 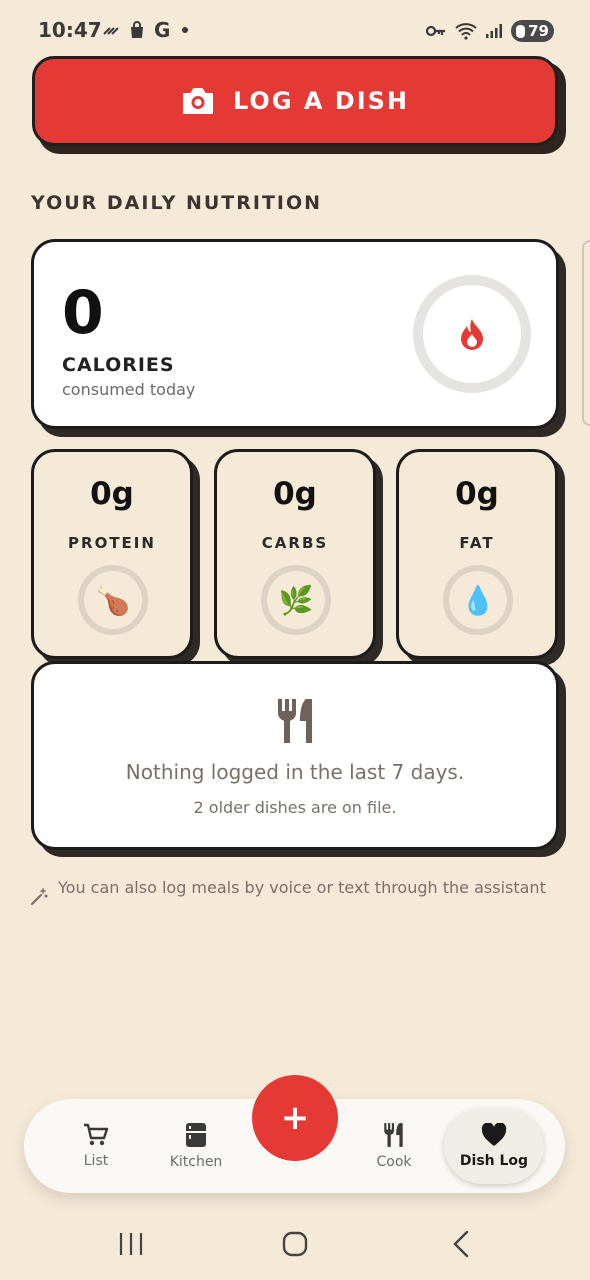 What do you see at coordinates (295, 807) in the screenshot?
I see `empty-state-subtitle: 2 older dishes are on file.` at bounding box center [295, 807].